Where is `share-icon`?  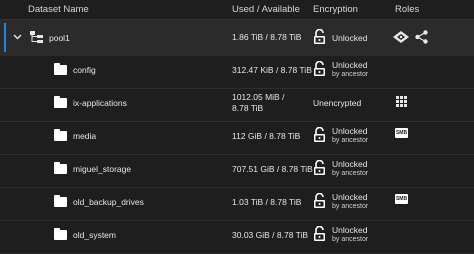
share-icon is located at coordinates (421, 37).